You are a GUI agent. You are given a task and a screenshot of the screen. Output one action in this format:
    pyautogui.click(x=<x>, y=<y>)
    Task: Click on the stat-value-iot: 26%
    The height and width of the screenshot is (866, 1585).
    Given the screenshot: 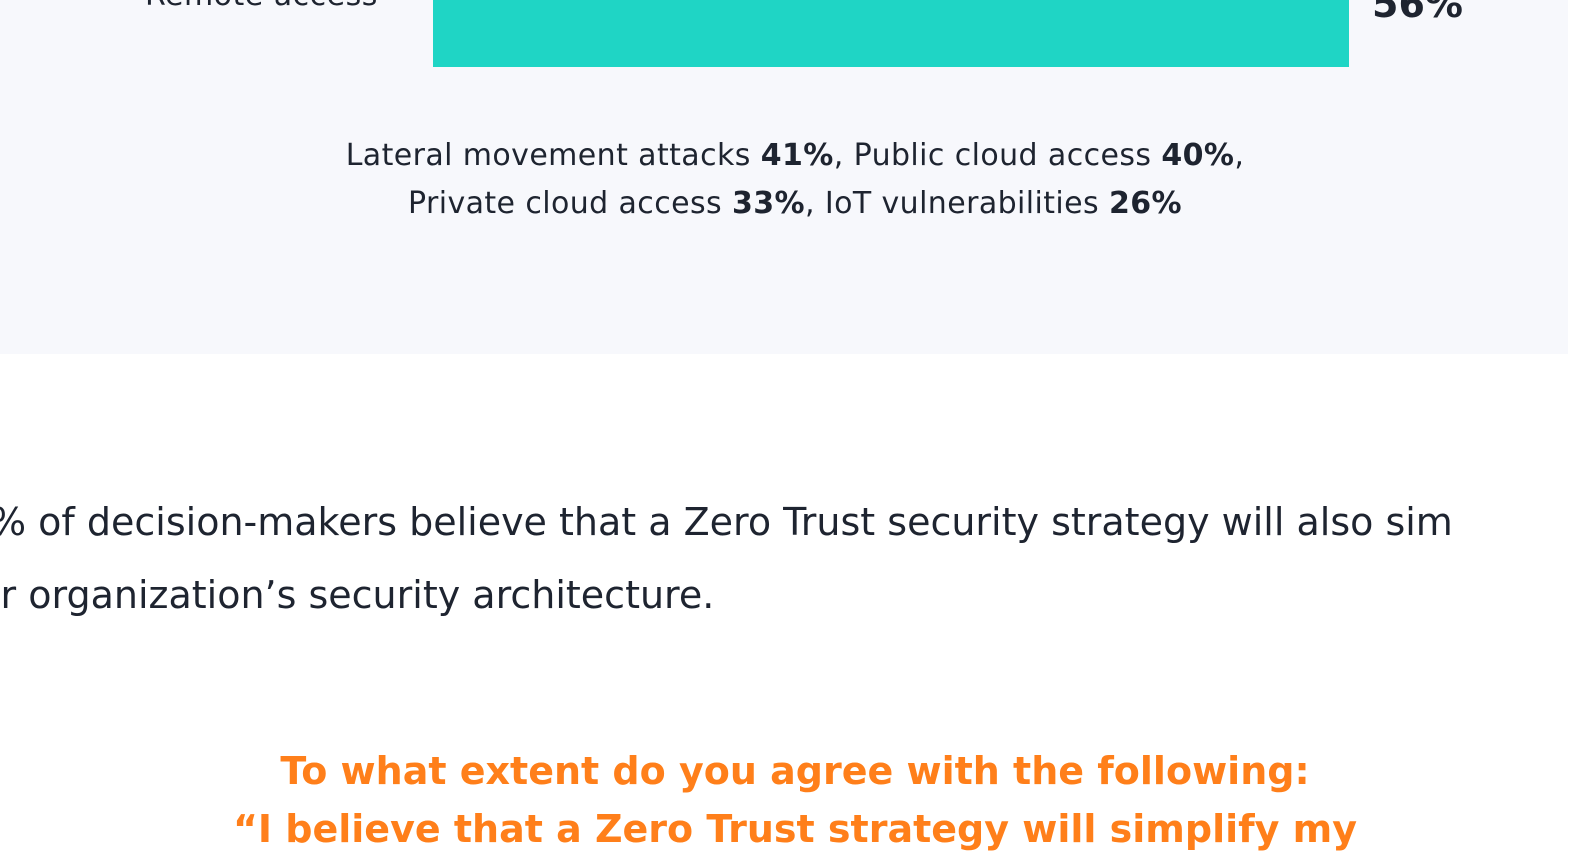 What is the action you would take?
    pyautogui.click(x=1145, y=203)
    